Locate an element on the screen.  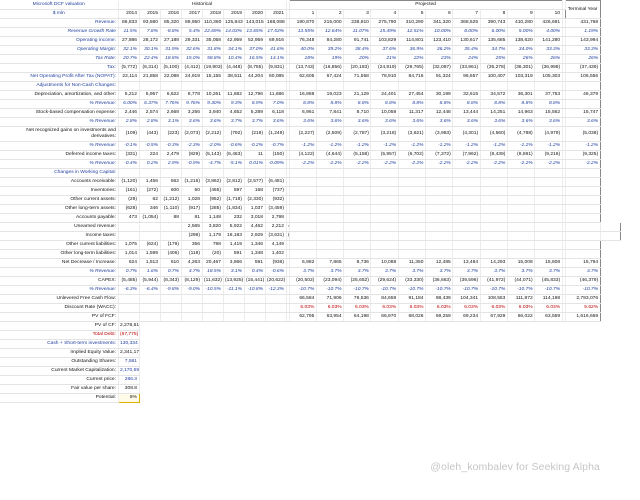
projected-value: (4,560) is located at coordinates (494, 134).